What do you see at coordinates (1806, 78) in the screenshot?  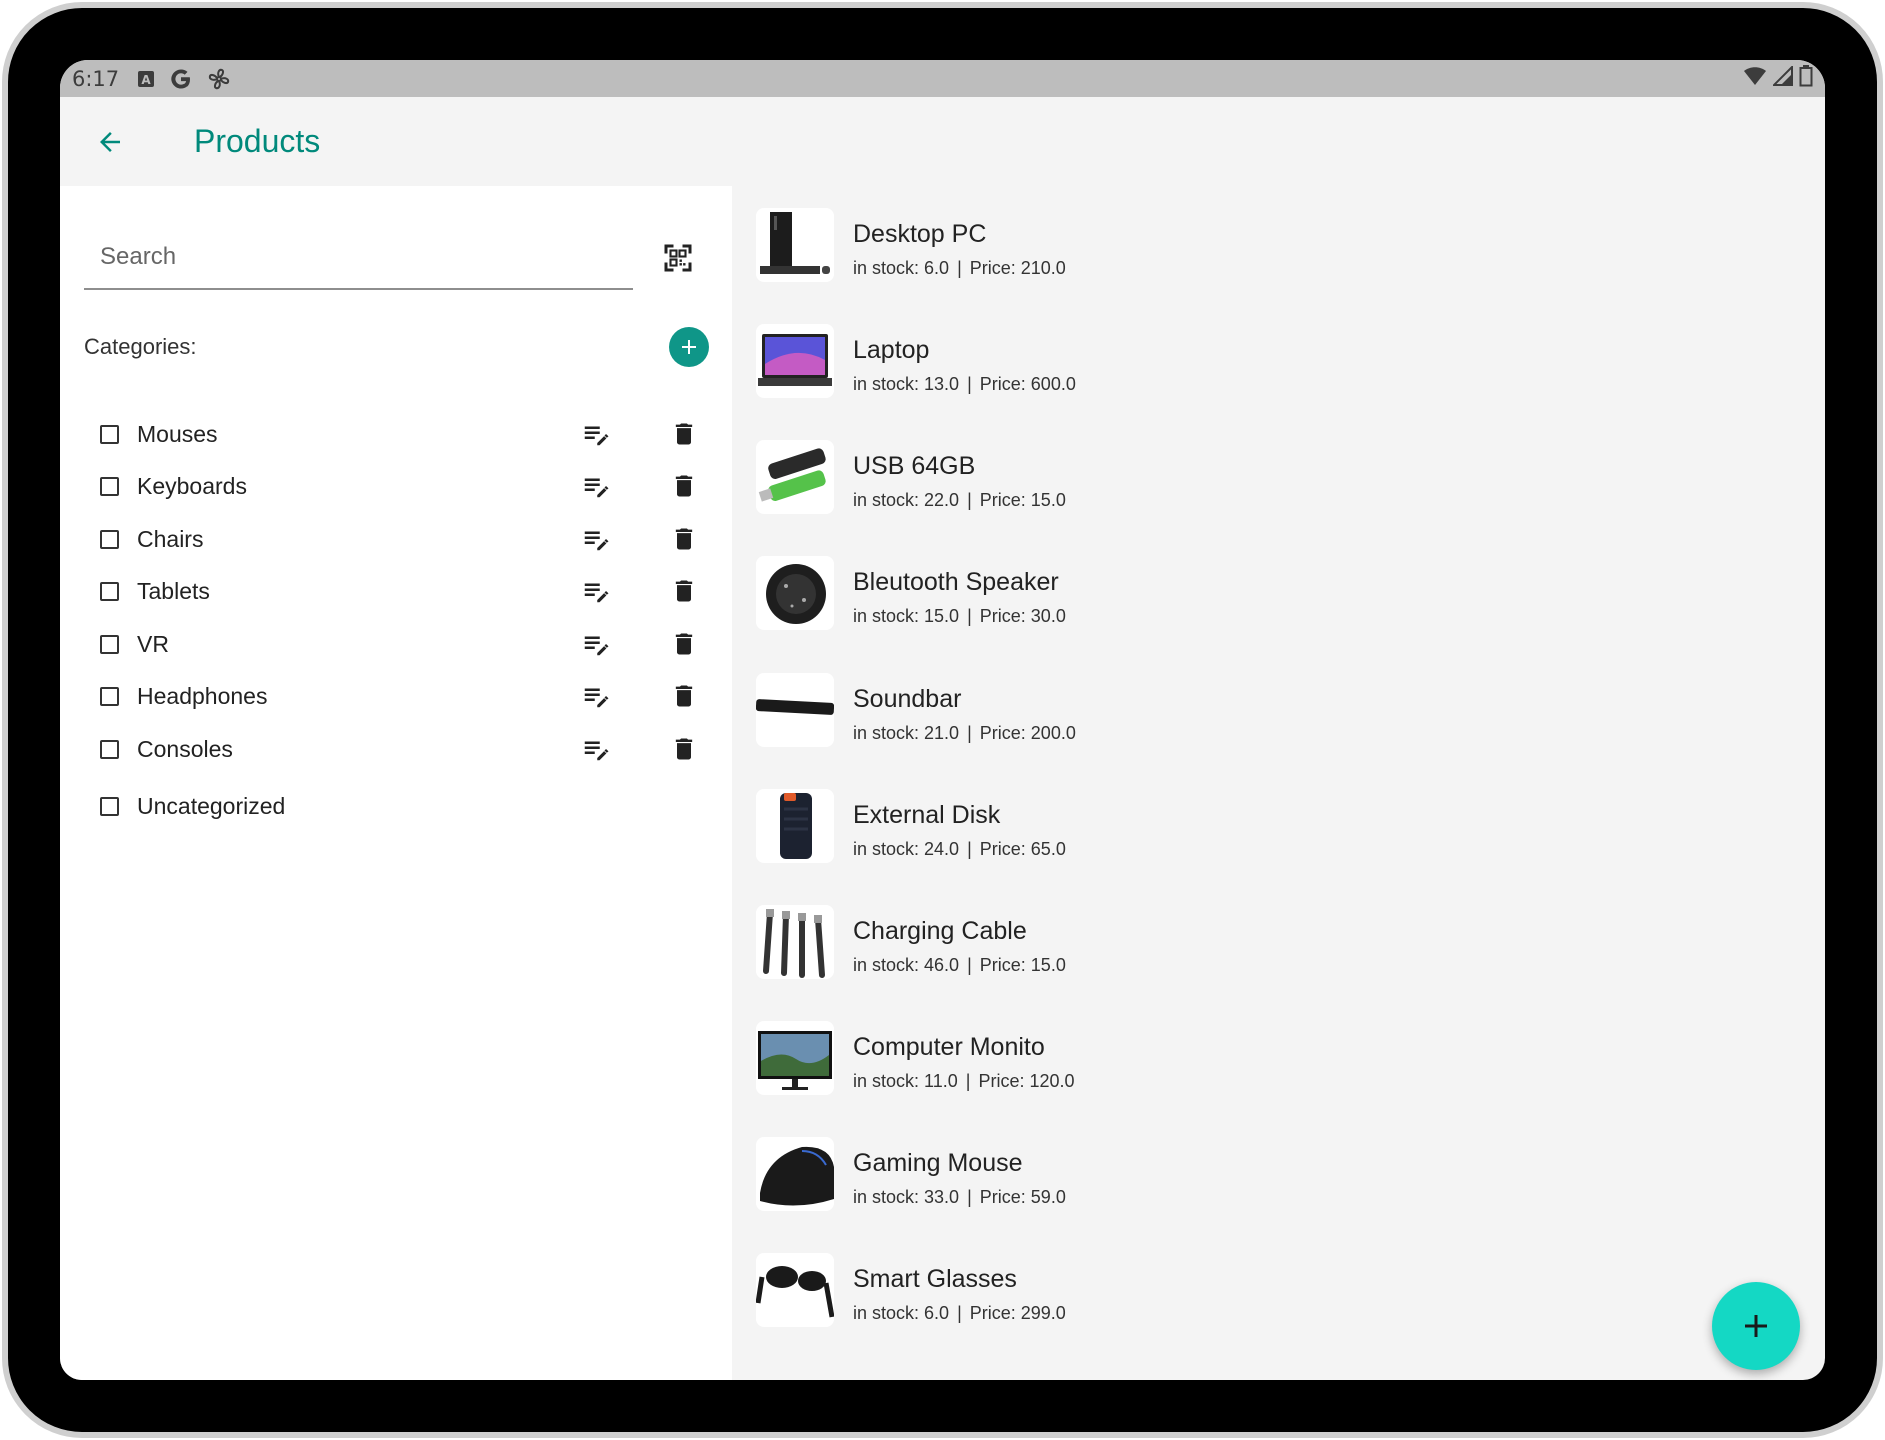 I see `battery-icon` at bounding box center [1806, 78].